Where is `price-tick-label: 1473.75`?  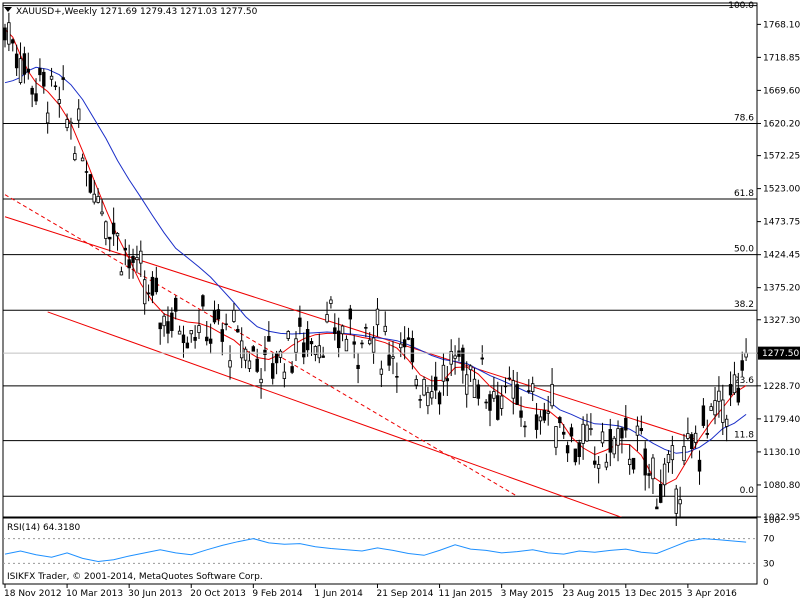 price-tick-label: 1473.75 is located at coordinates (781, 223).